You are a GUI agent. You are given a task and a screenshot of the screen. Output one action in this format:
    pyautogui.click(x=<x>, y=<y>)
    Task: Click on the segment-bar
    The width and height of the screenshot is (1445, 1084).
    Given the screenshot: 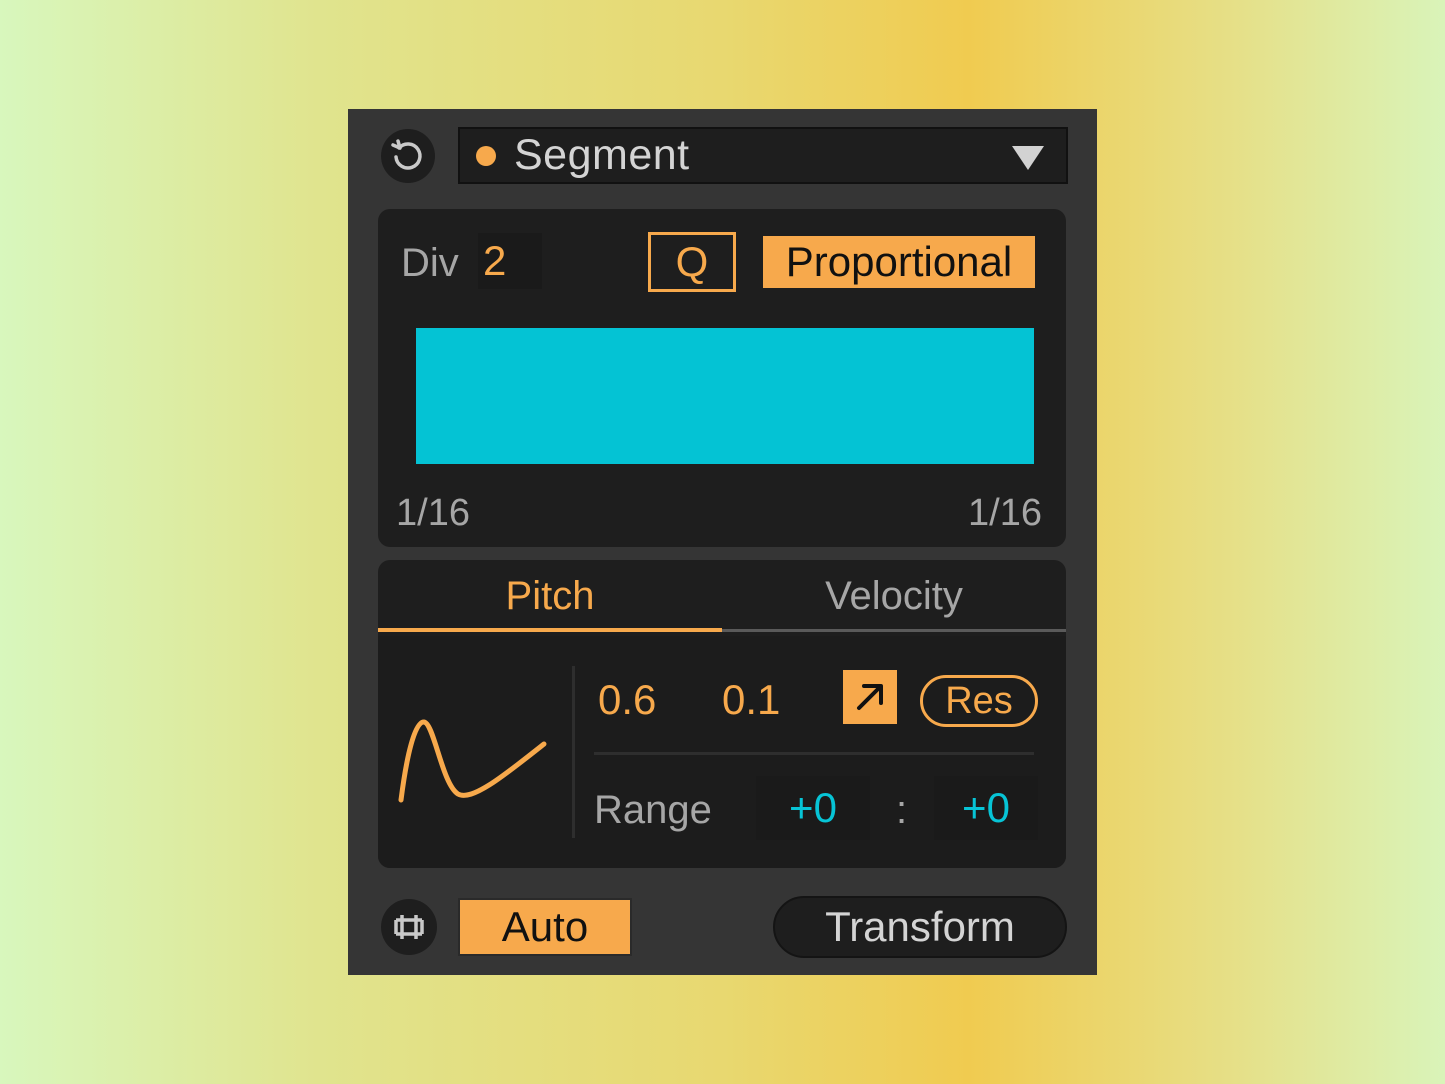 What is the action you would take?
    pyautogui.click(x=725, y=396)
    